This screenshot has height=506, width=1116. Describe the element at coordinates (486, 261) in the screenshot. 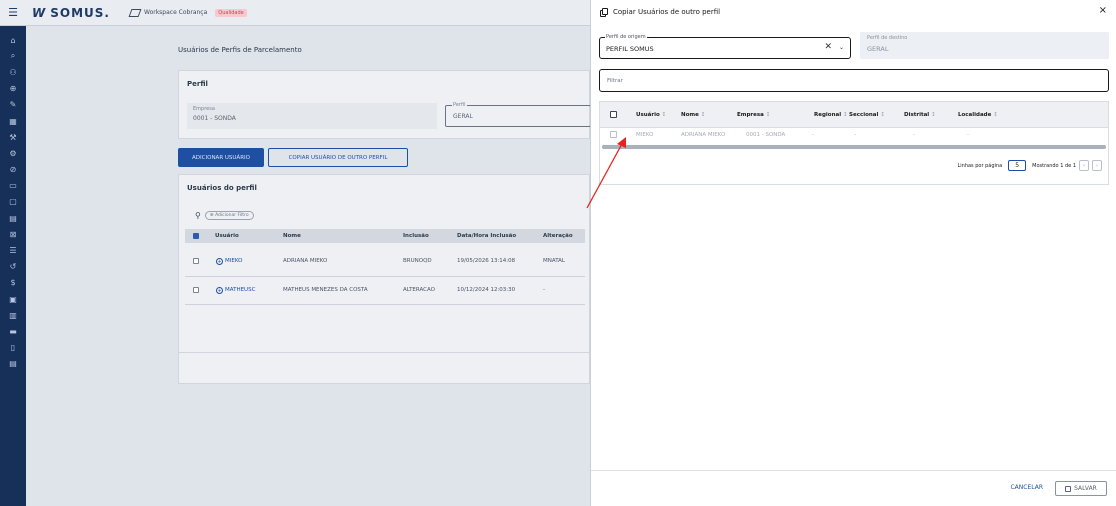

I see `cell-data-hora: 19/05/2026 13:14:08` at that location.